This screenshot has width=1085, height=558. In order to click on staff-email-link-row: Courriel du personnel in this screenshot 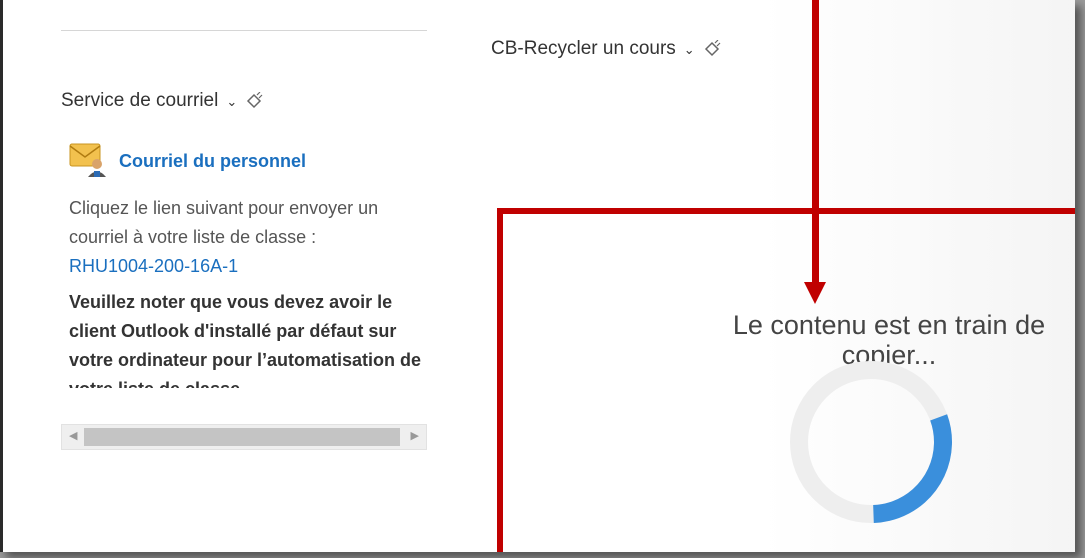, I will do `click(187, 161)`.